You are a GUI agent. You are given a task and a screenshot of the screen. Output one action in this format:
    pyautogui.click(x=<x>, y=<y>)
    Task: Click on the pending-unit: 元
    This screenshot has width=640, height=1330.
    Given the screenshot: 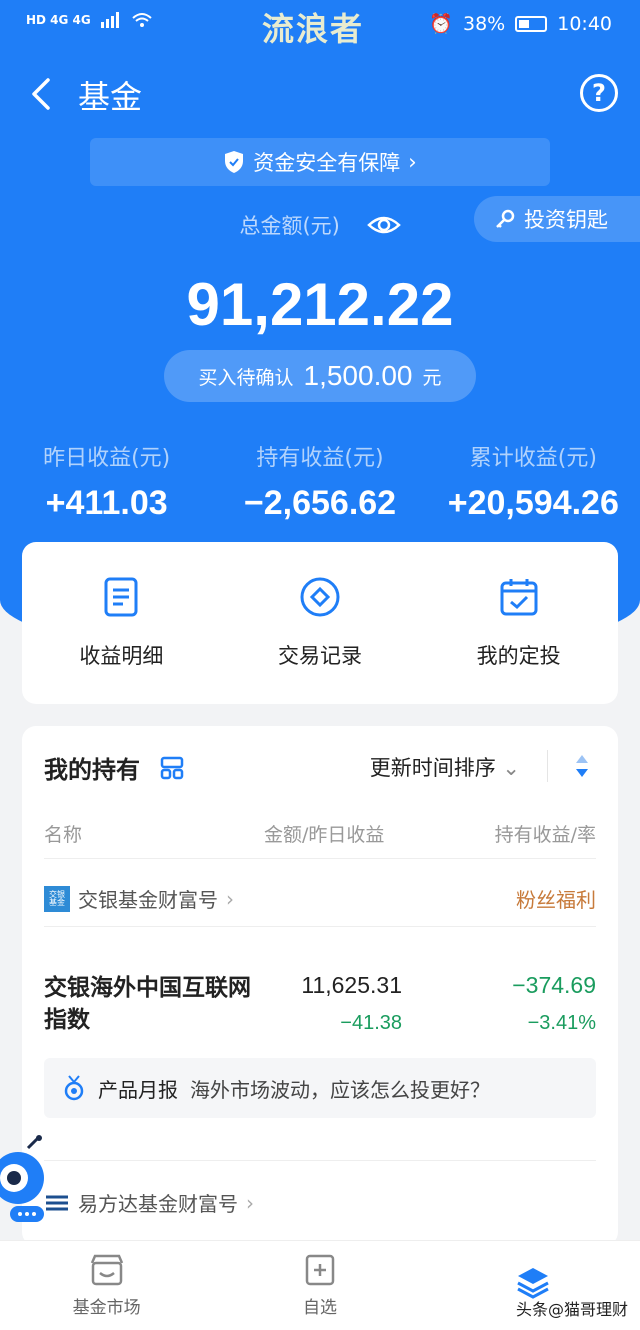 What is the action you would take?
    pyautogui.click(x=432, y=377)
    